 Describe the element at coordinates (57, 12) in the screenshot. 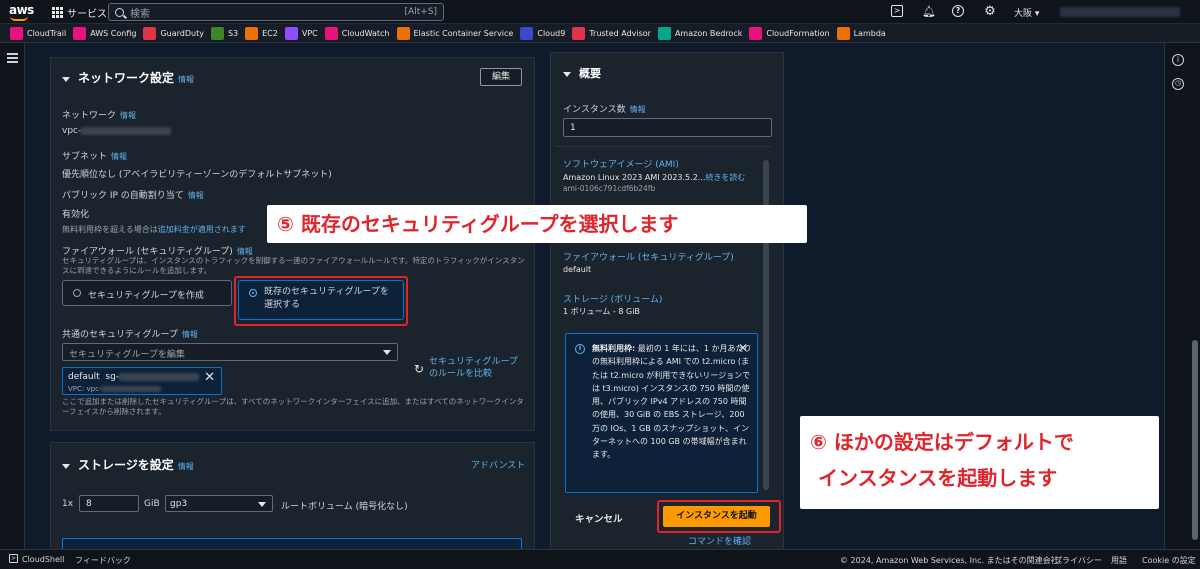

I see `grid-icon` at that location.